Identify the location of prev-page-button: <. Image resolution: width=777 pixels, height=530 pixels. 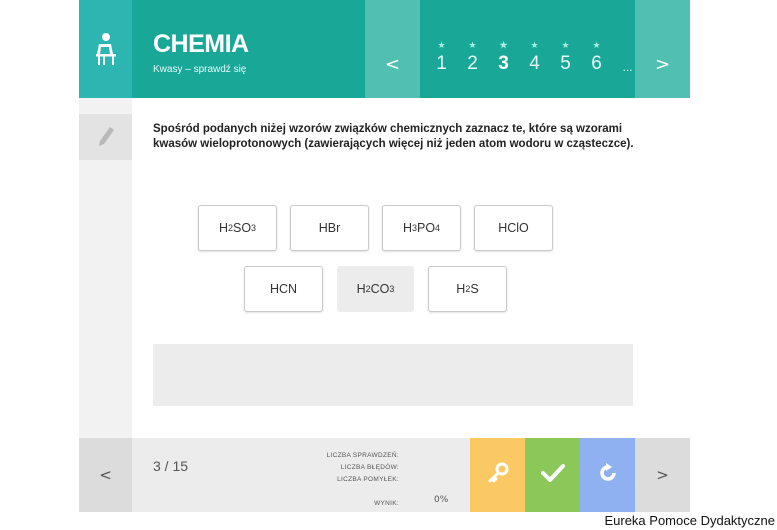
(392, 49).